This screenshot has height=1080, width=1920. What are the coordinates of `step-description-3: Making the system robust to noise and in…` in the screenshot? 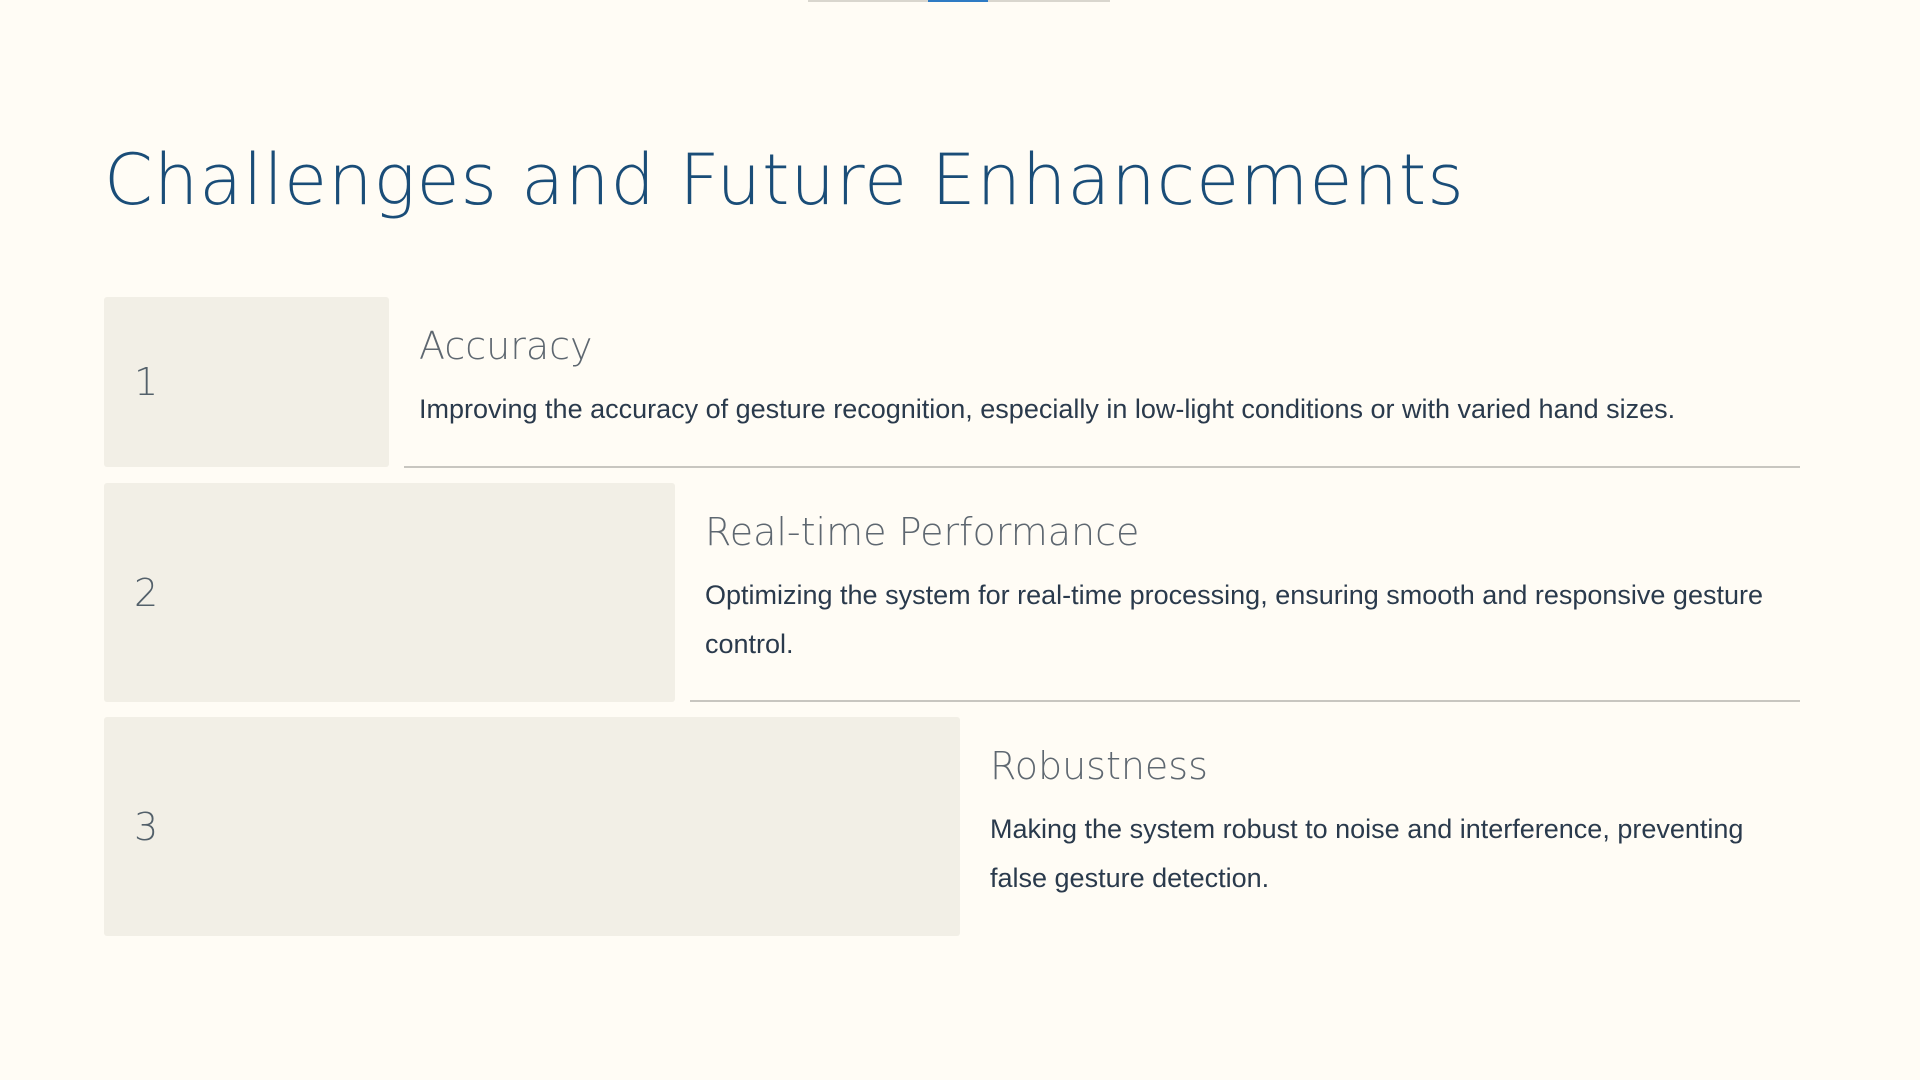 It's located at (1367, 854).